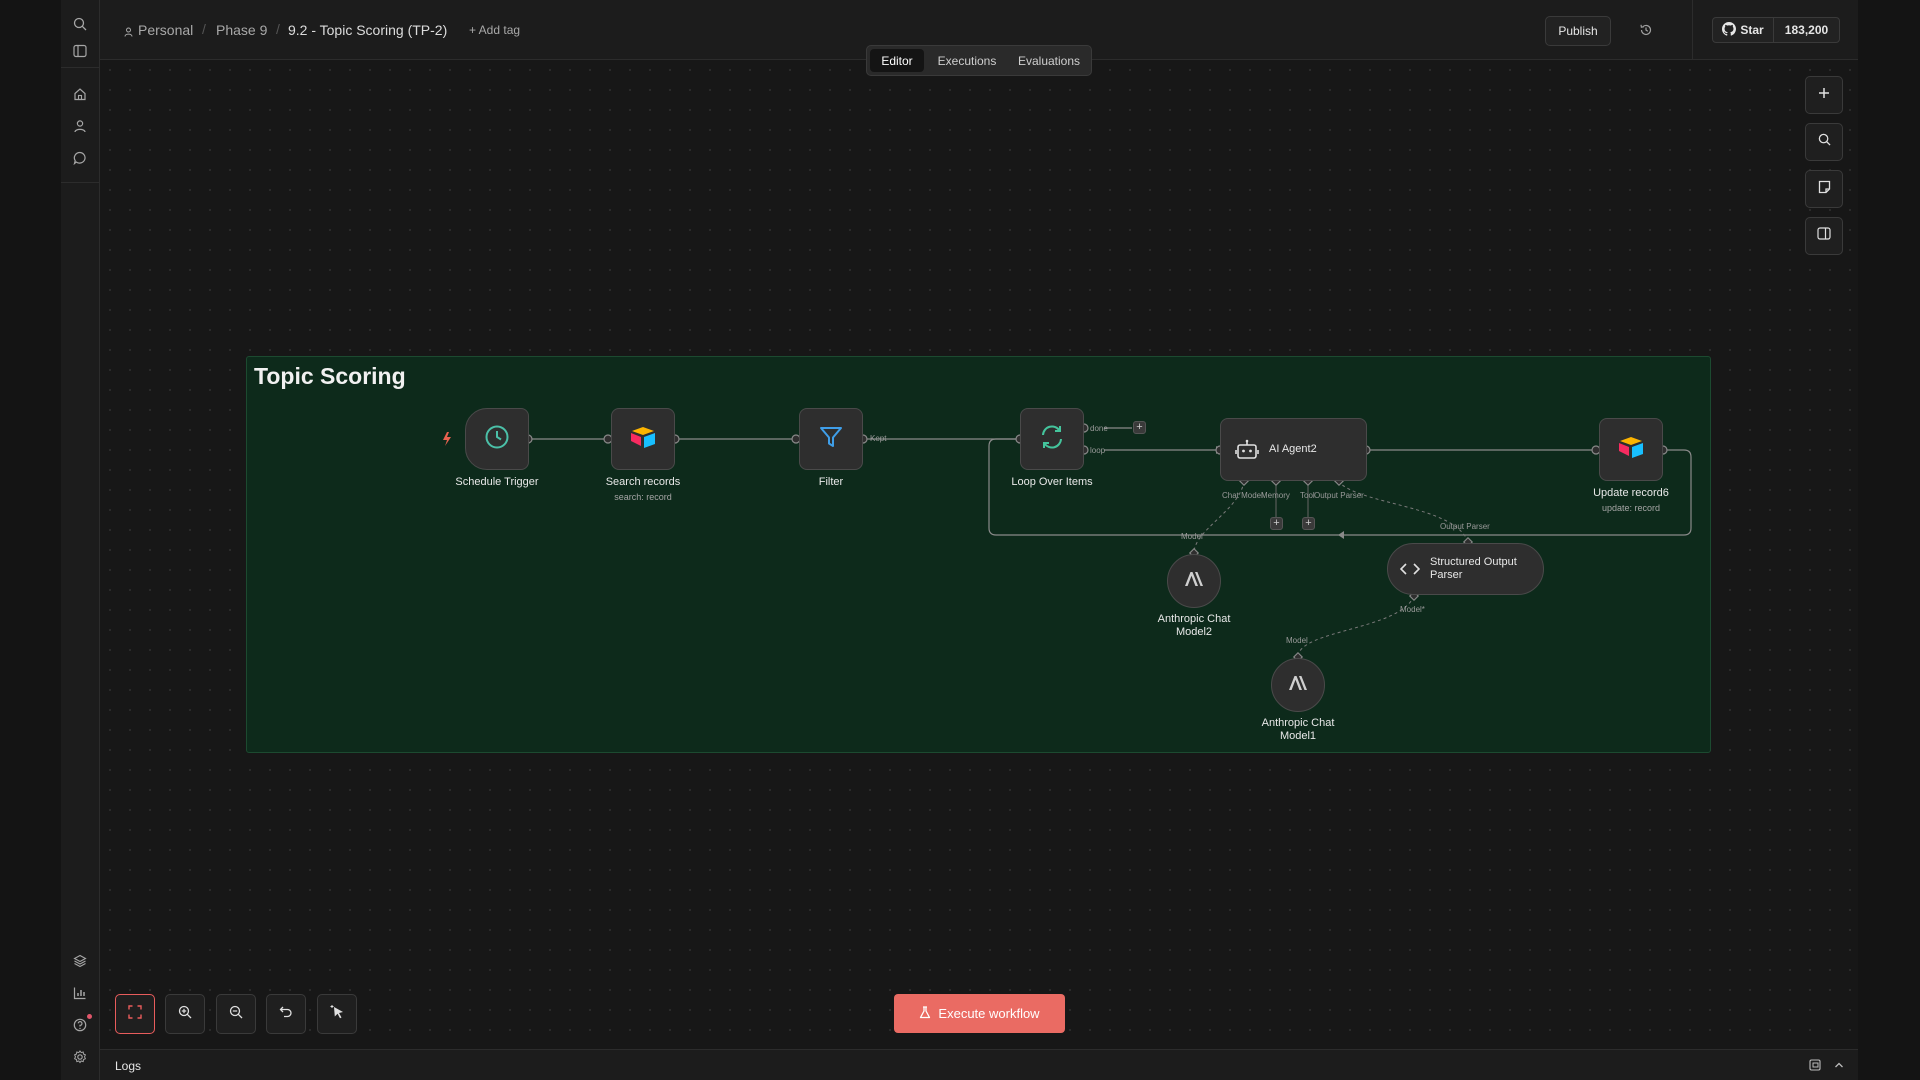  What do you see at coordinates (989, 1013) in the screenshot?
I see `execute-workflow-label: Execute workflow` at bounding box center [989, 1013].